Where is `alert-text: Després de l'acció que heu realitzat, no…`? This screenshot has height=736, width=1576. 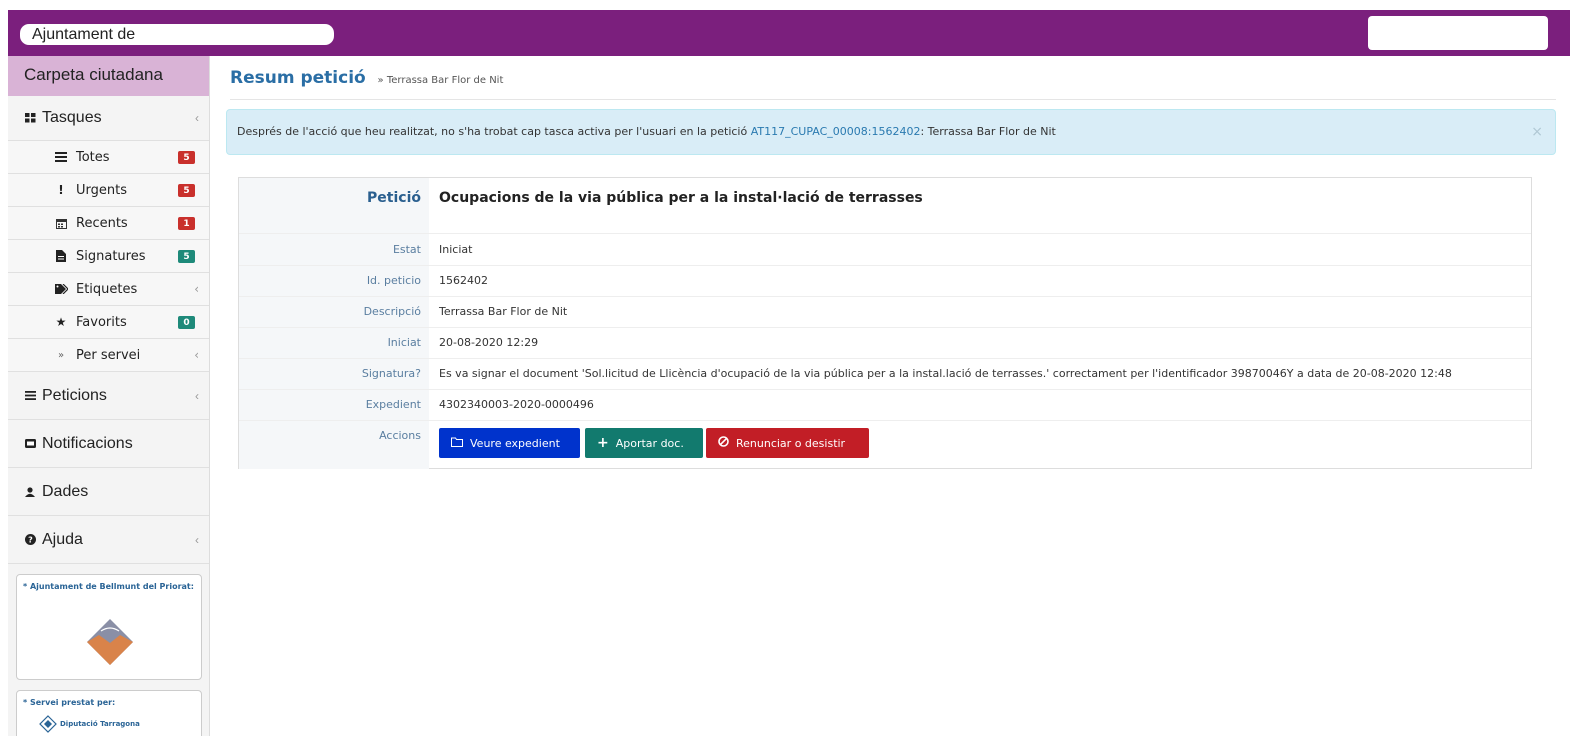
alert-text: Després de l'acció que heu realitzat, no… is located at coordinates (494, 131).